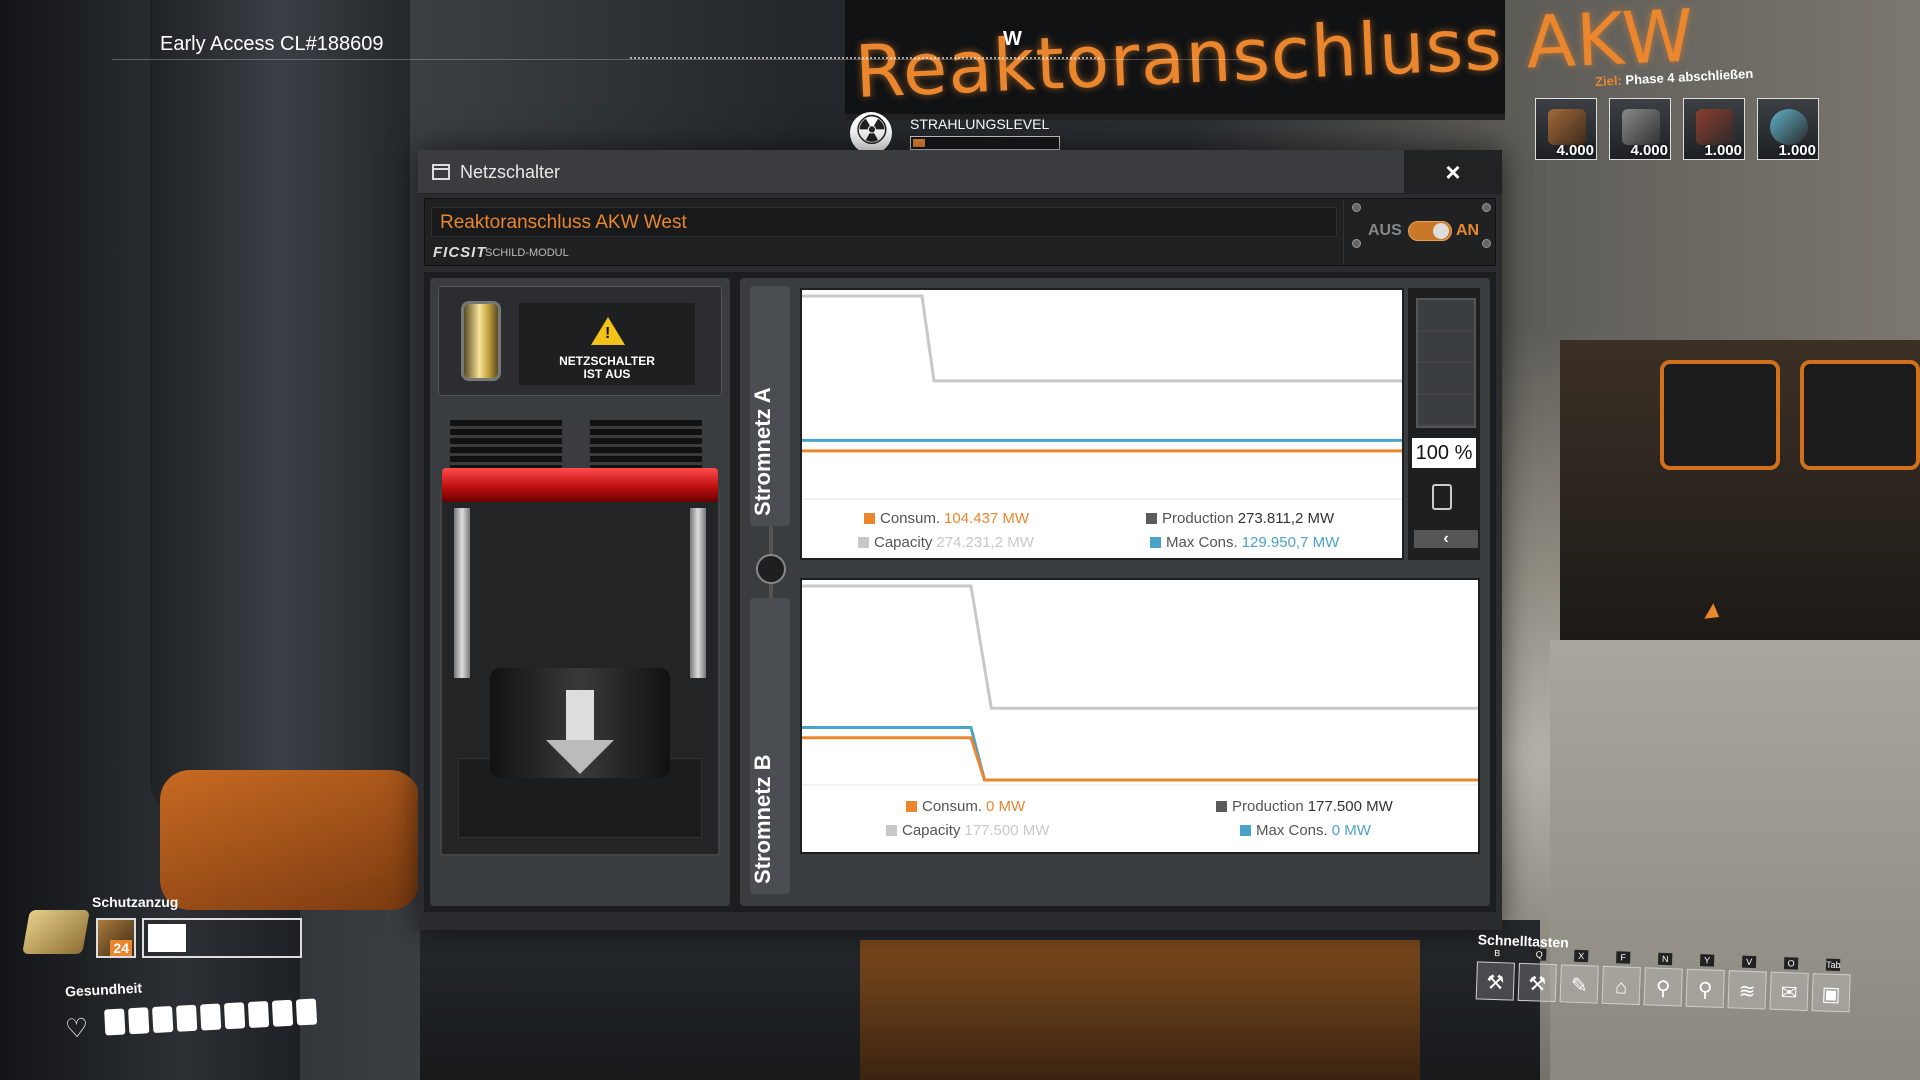  I want to click on grid-b-label: Stromnetz B, so click(762, 819).